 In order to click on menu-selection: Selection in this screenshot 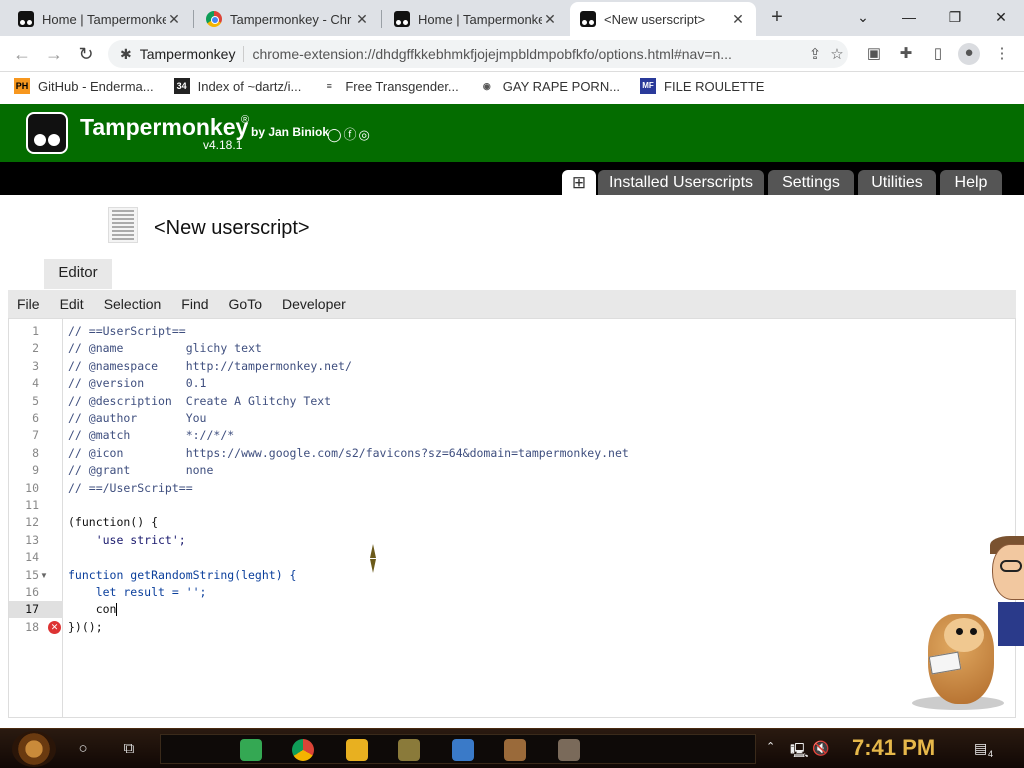, I will do `click(133, 304)`.